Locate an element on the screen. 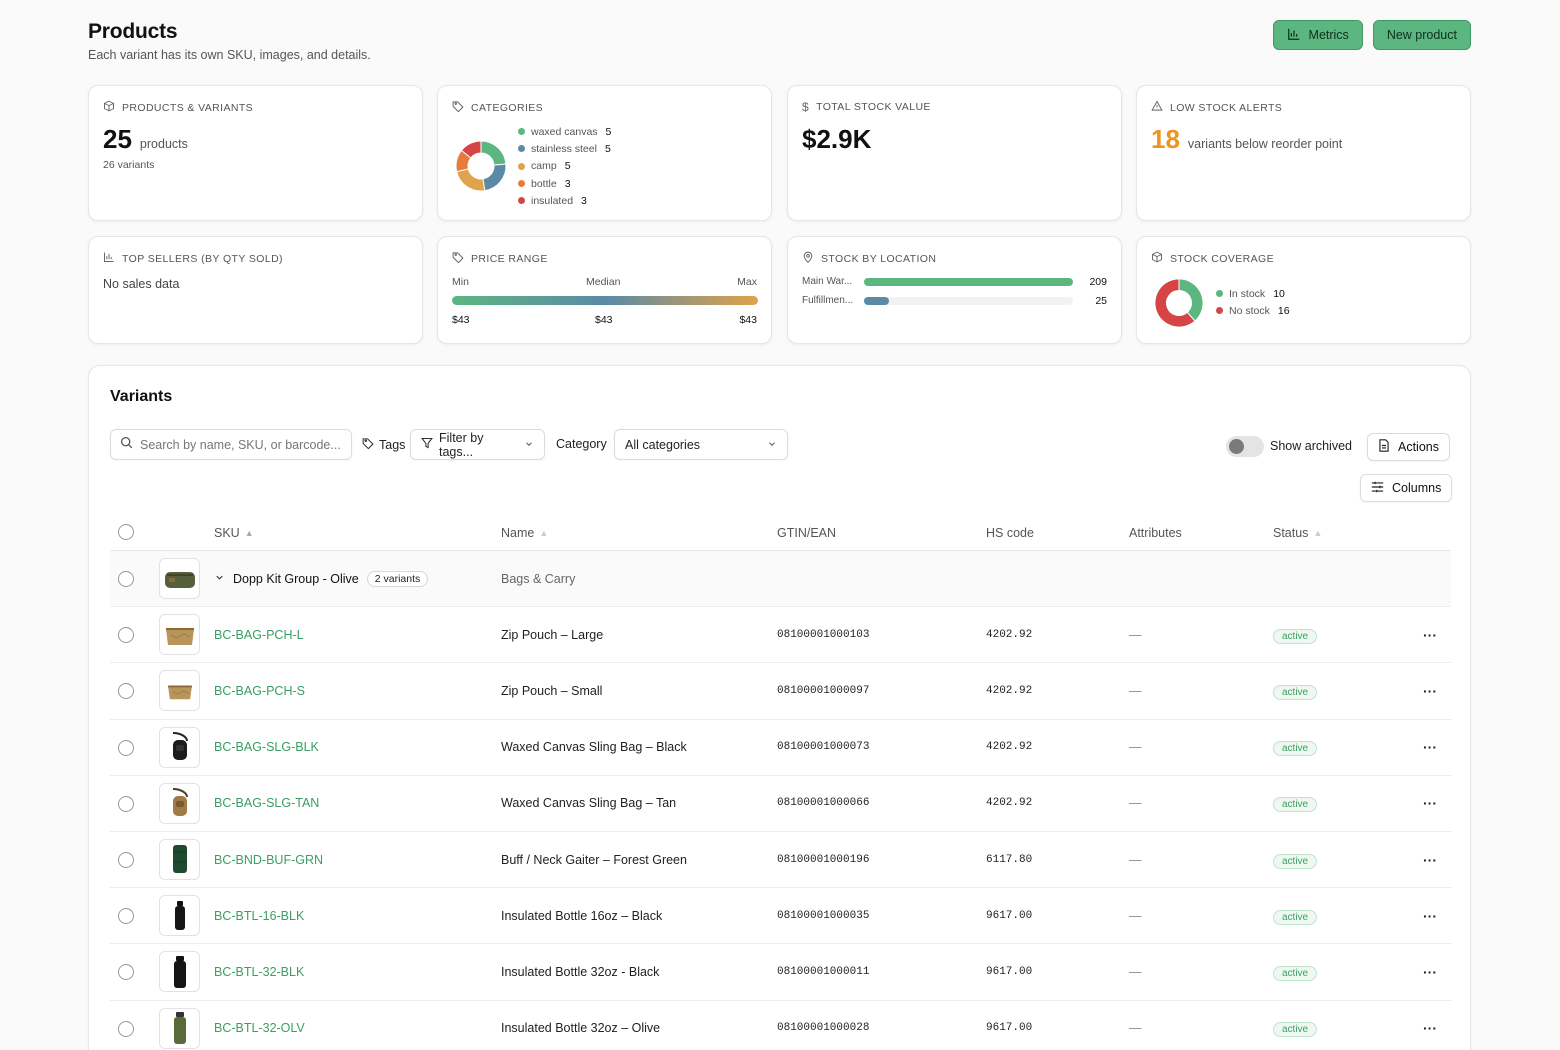 This screenshot has width=1560, height=1050. show-archived-toggle is located at coordinates (1245, 446).